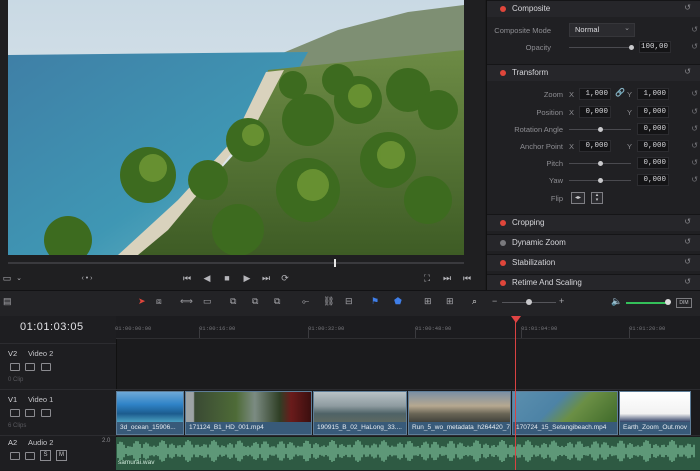 This screenshot has height=471, width=700. I want to click on anchor-x-field: 0,000, so click(595, 146).